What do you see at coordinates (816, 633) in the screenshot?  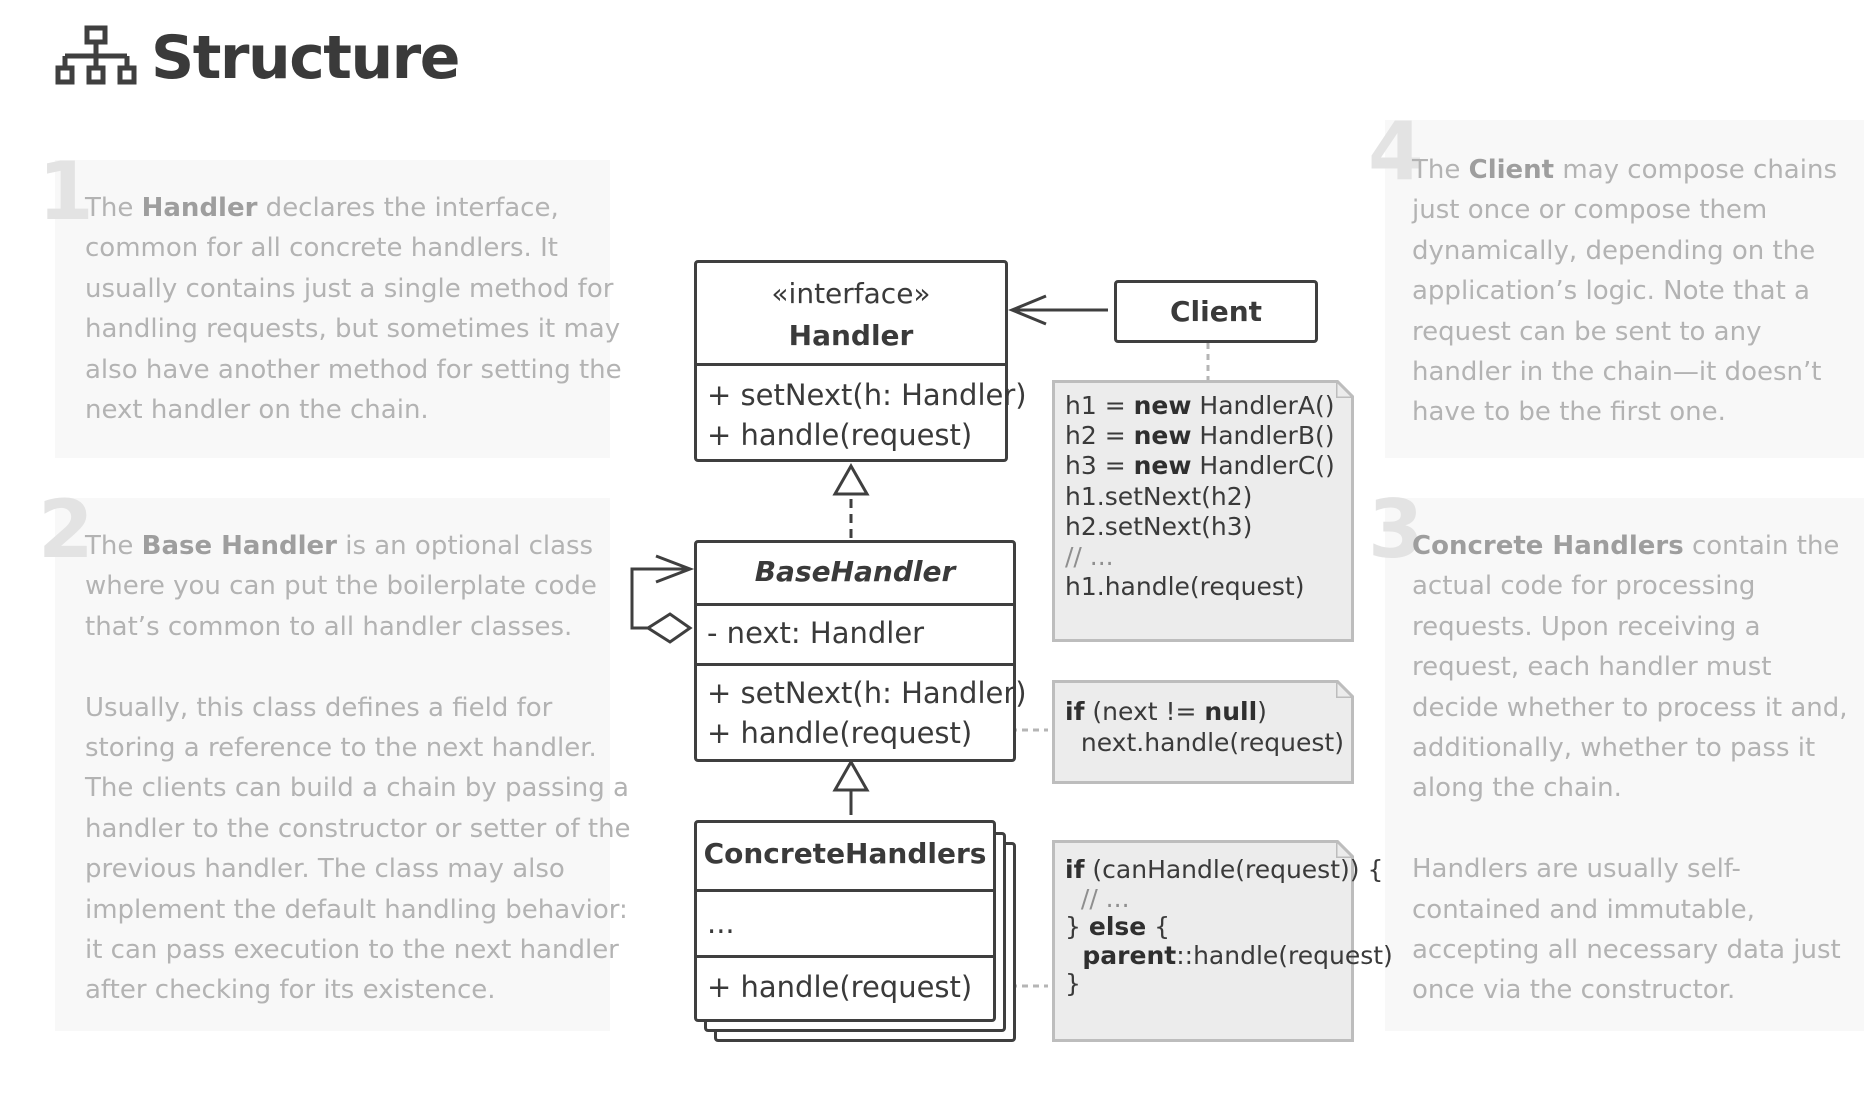 I see `field-label: - next: Handler` at bounding box center [816, 633].